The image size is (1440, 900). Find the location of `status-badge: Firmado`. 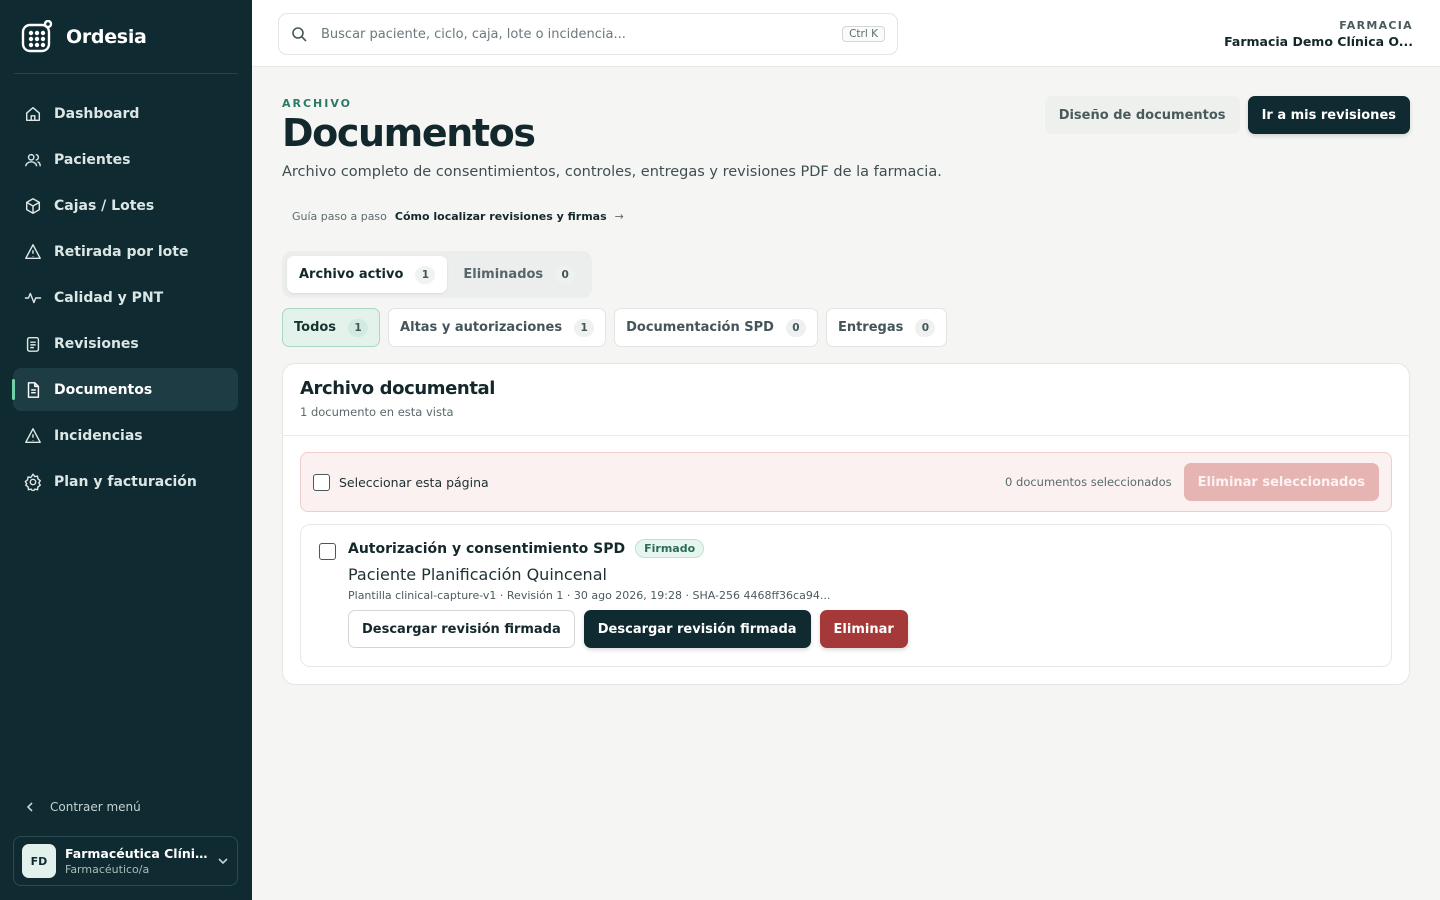

status-badge: Firmado is located at coordinates (670, 548).